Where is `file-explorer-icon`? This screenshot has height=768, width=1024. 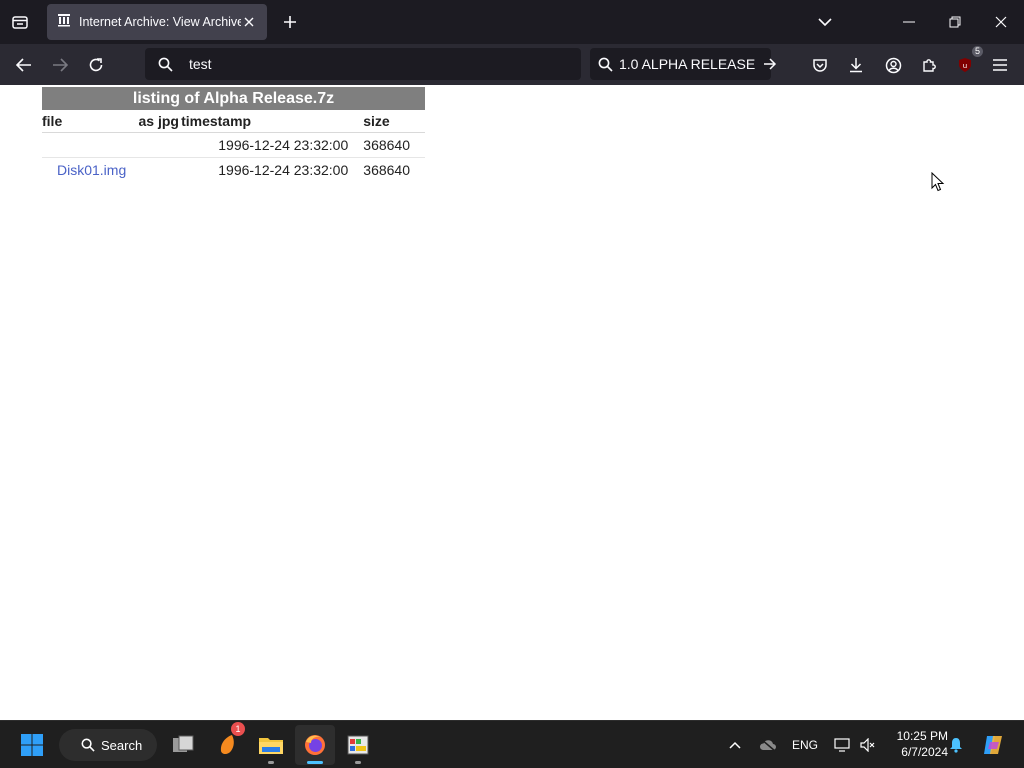
file-explorer-icon is located at coordinates (271, 745).